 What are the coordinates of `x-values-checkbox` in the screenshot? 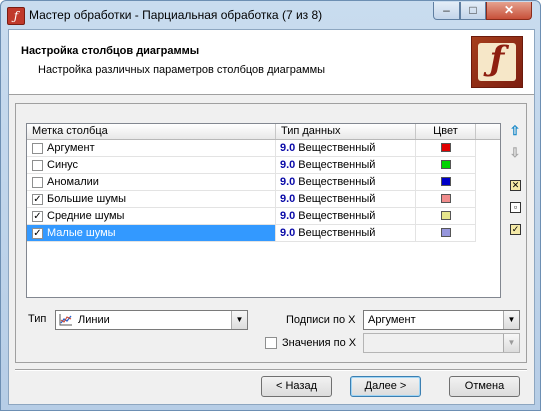 It's located at (271, 343).